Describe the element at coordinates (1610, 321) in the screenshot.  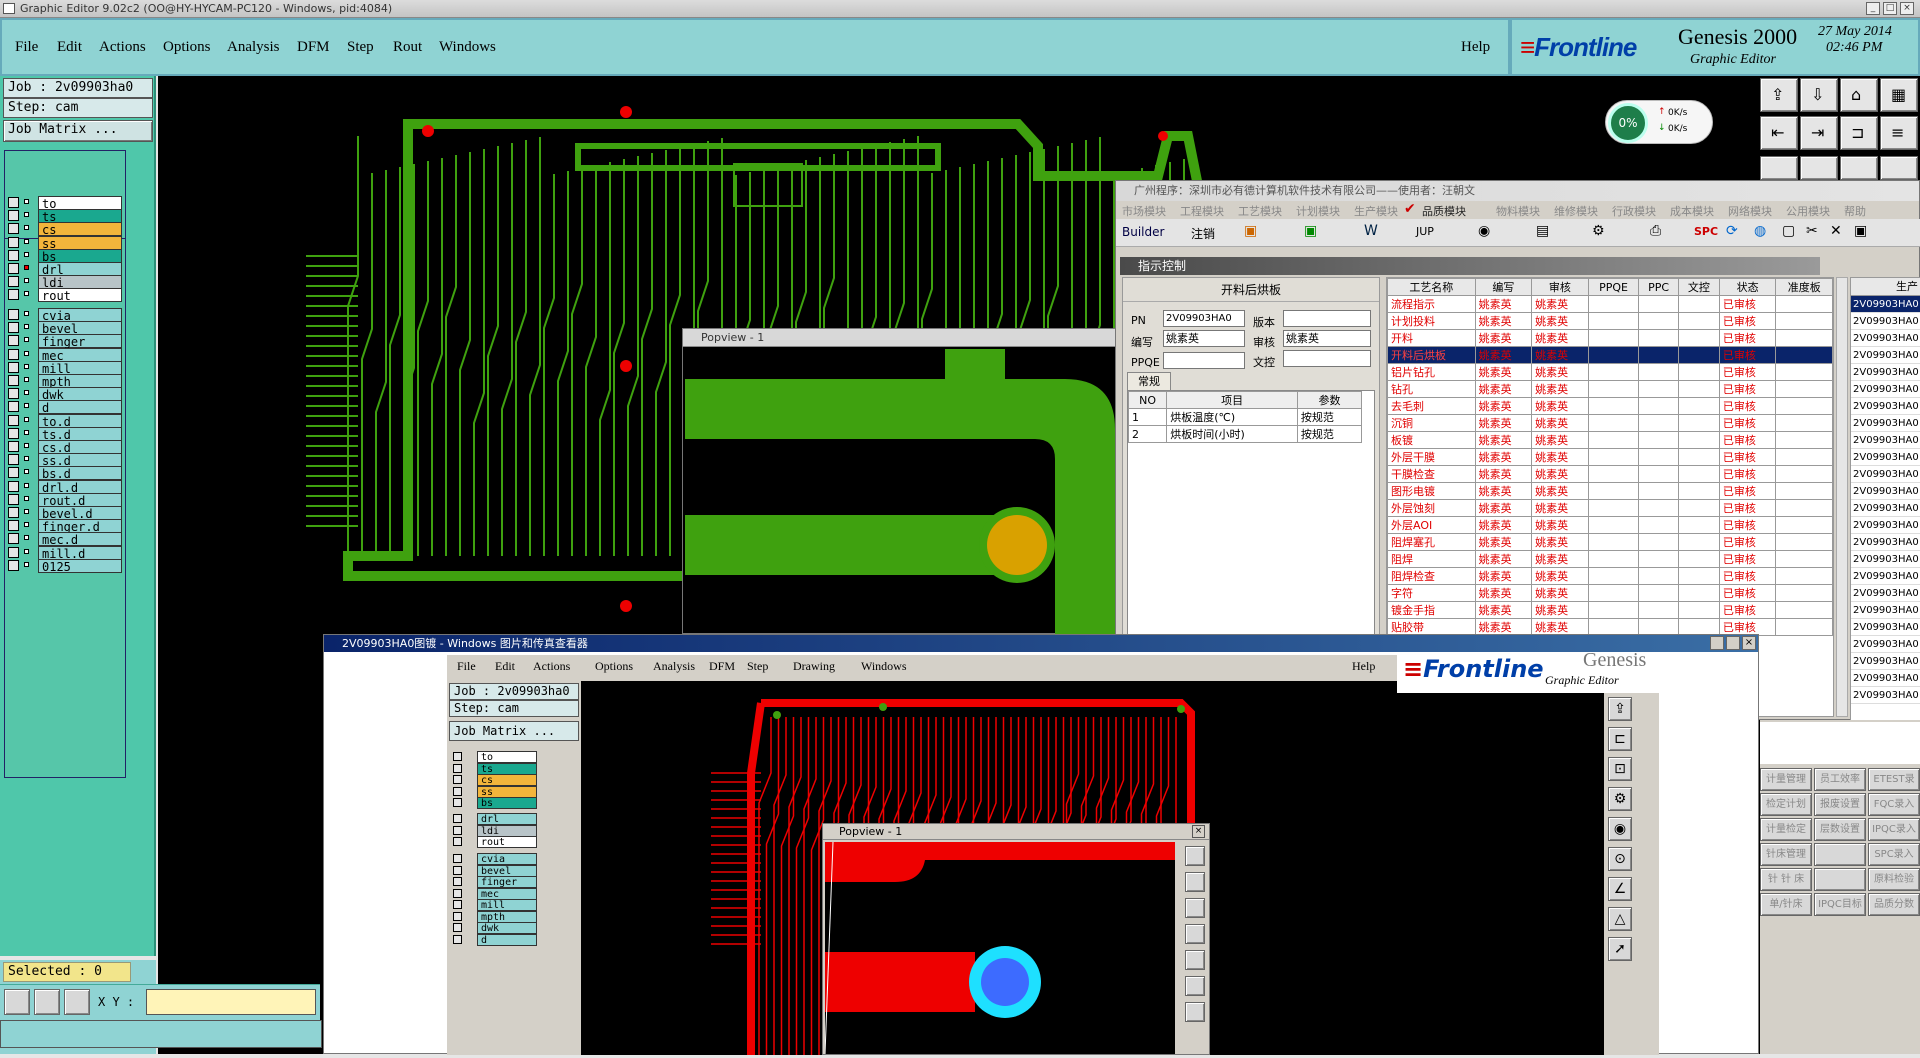
I see `process-row: 计划投料 姚素英 姚素英 已审核` at that location.